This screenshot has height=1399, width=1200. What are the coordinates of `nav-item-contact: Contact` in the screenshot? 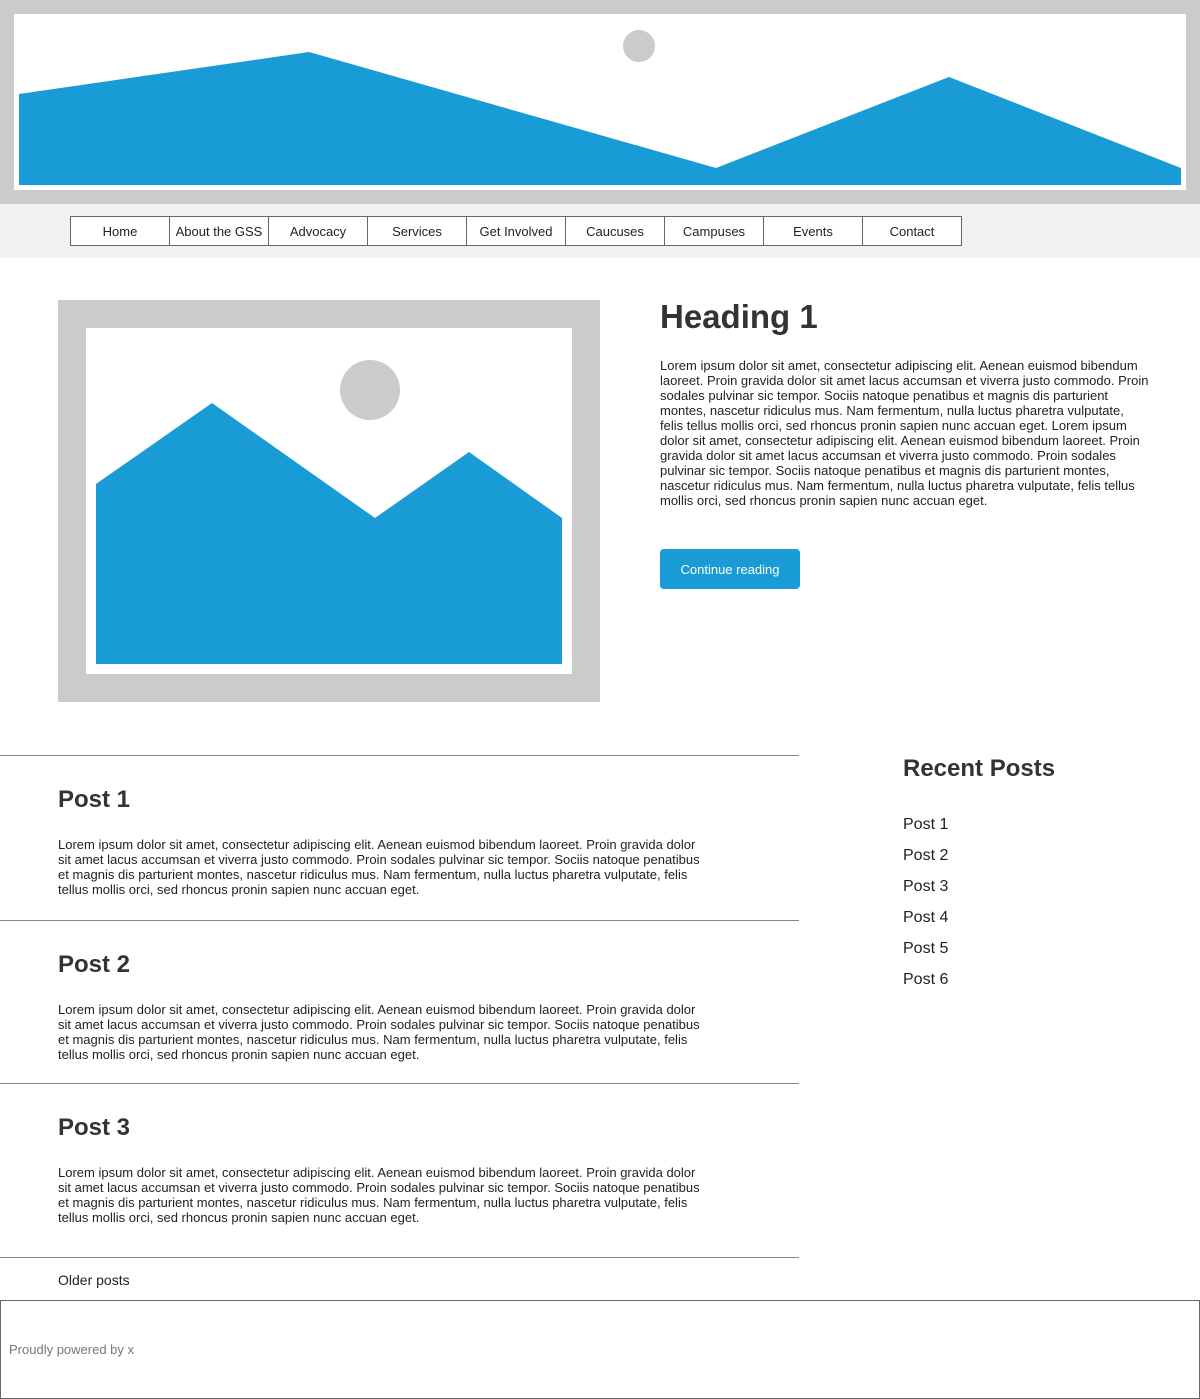 It's located at (912, 231).